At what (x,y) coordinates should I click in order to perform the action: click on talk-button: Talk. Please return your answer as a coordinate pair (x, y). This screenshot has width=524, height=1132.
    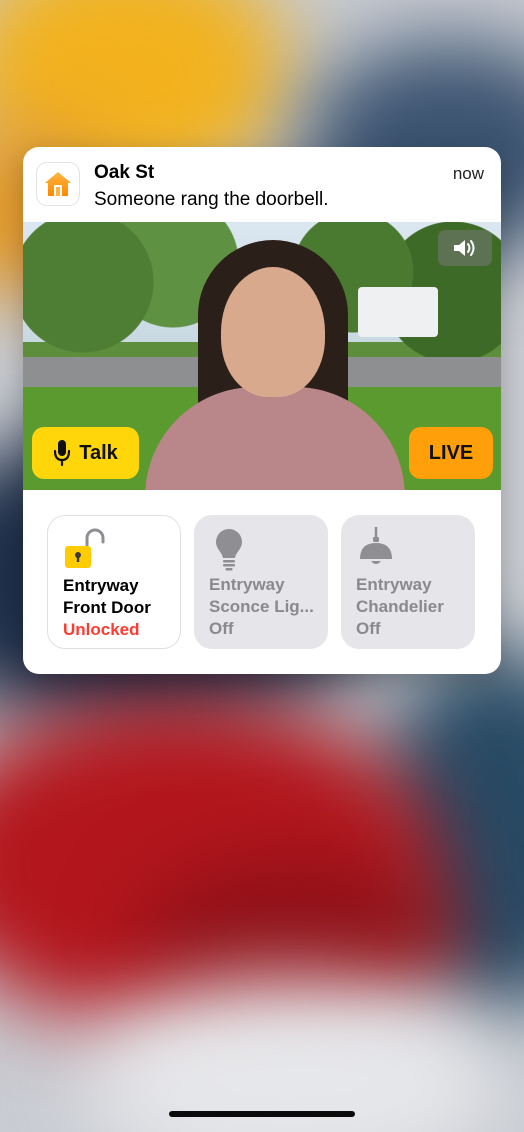
    Looking at the image, I should click on (85, 453).